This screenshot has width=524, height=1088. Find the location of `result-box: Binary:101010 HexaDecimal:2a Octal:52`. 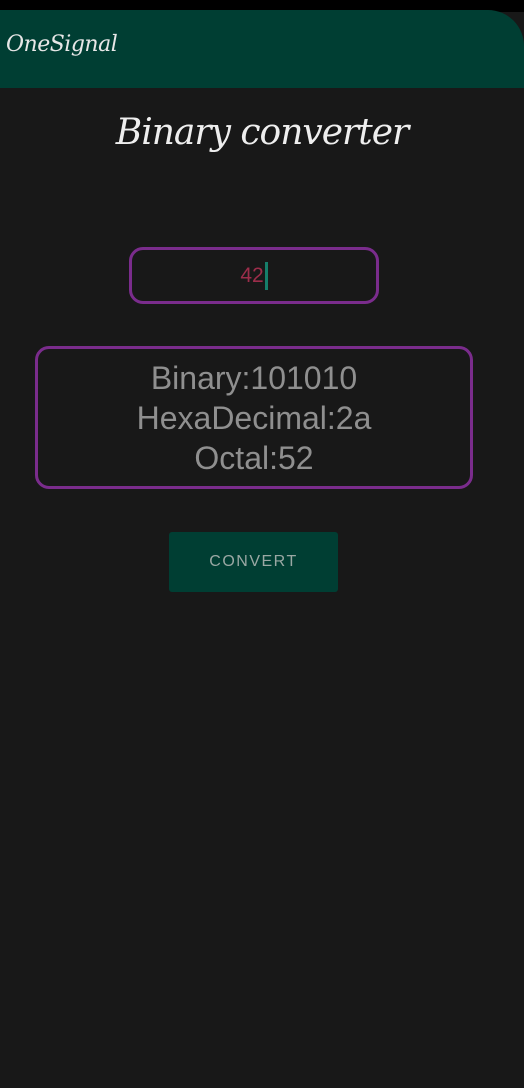

result-box: Binary:101010 HexaDecimal:2a Octal:52 is located at coordinates (254, 417).